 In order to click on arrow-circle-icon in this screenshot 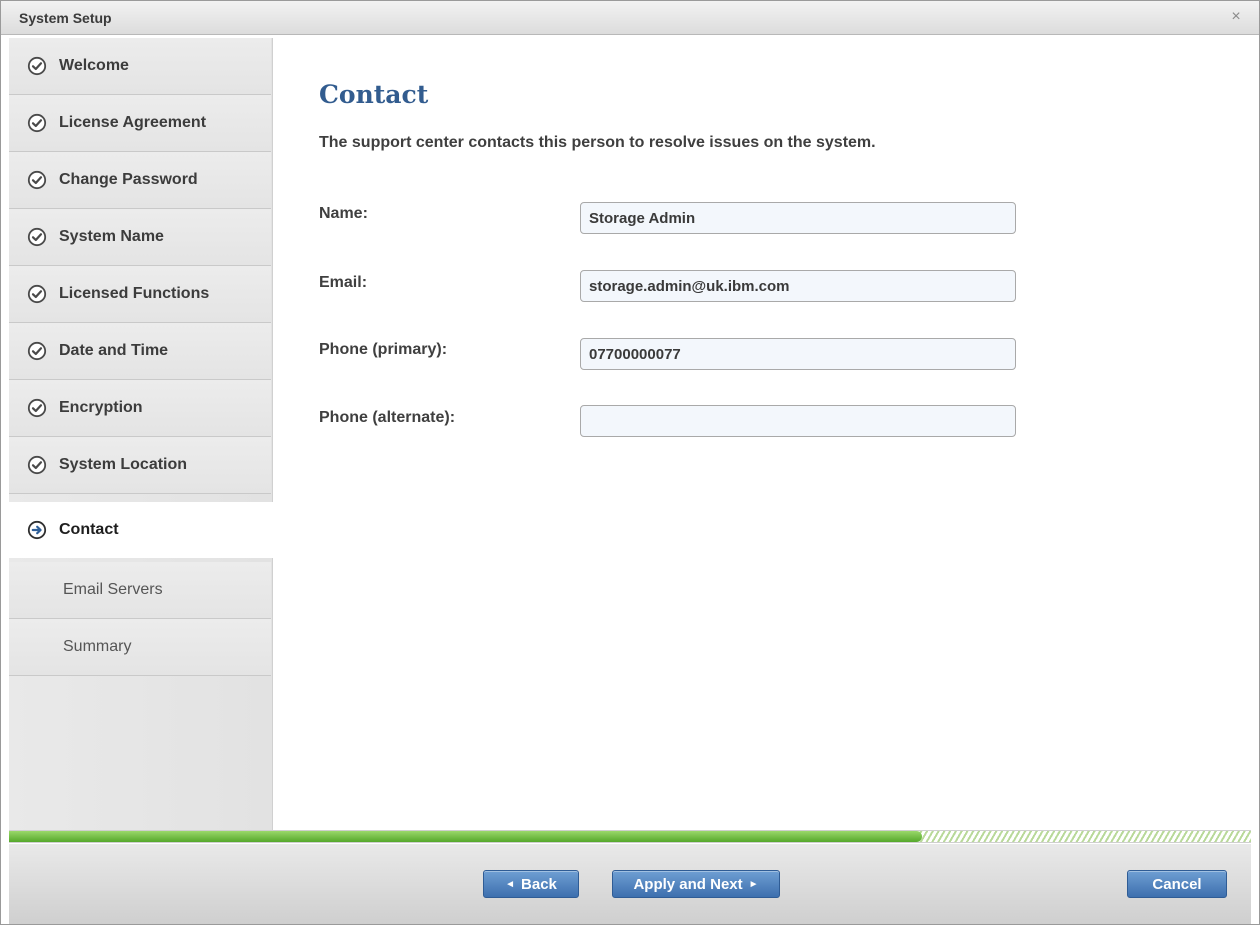, I will do `click(37, 530)`.